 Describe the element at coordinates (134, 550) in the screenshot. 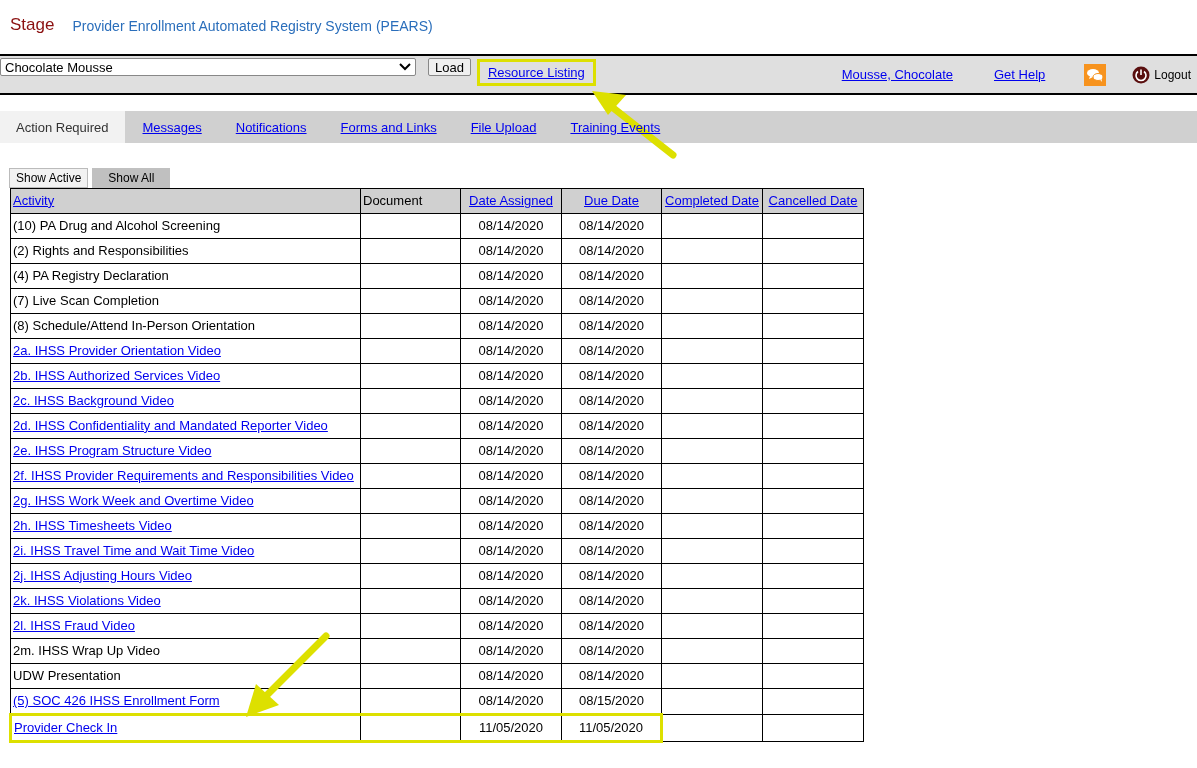

I see `task-link: 2i. IHSS Travel Time and Wait Time Video` at that location.